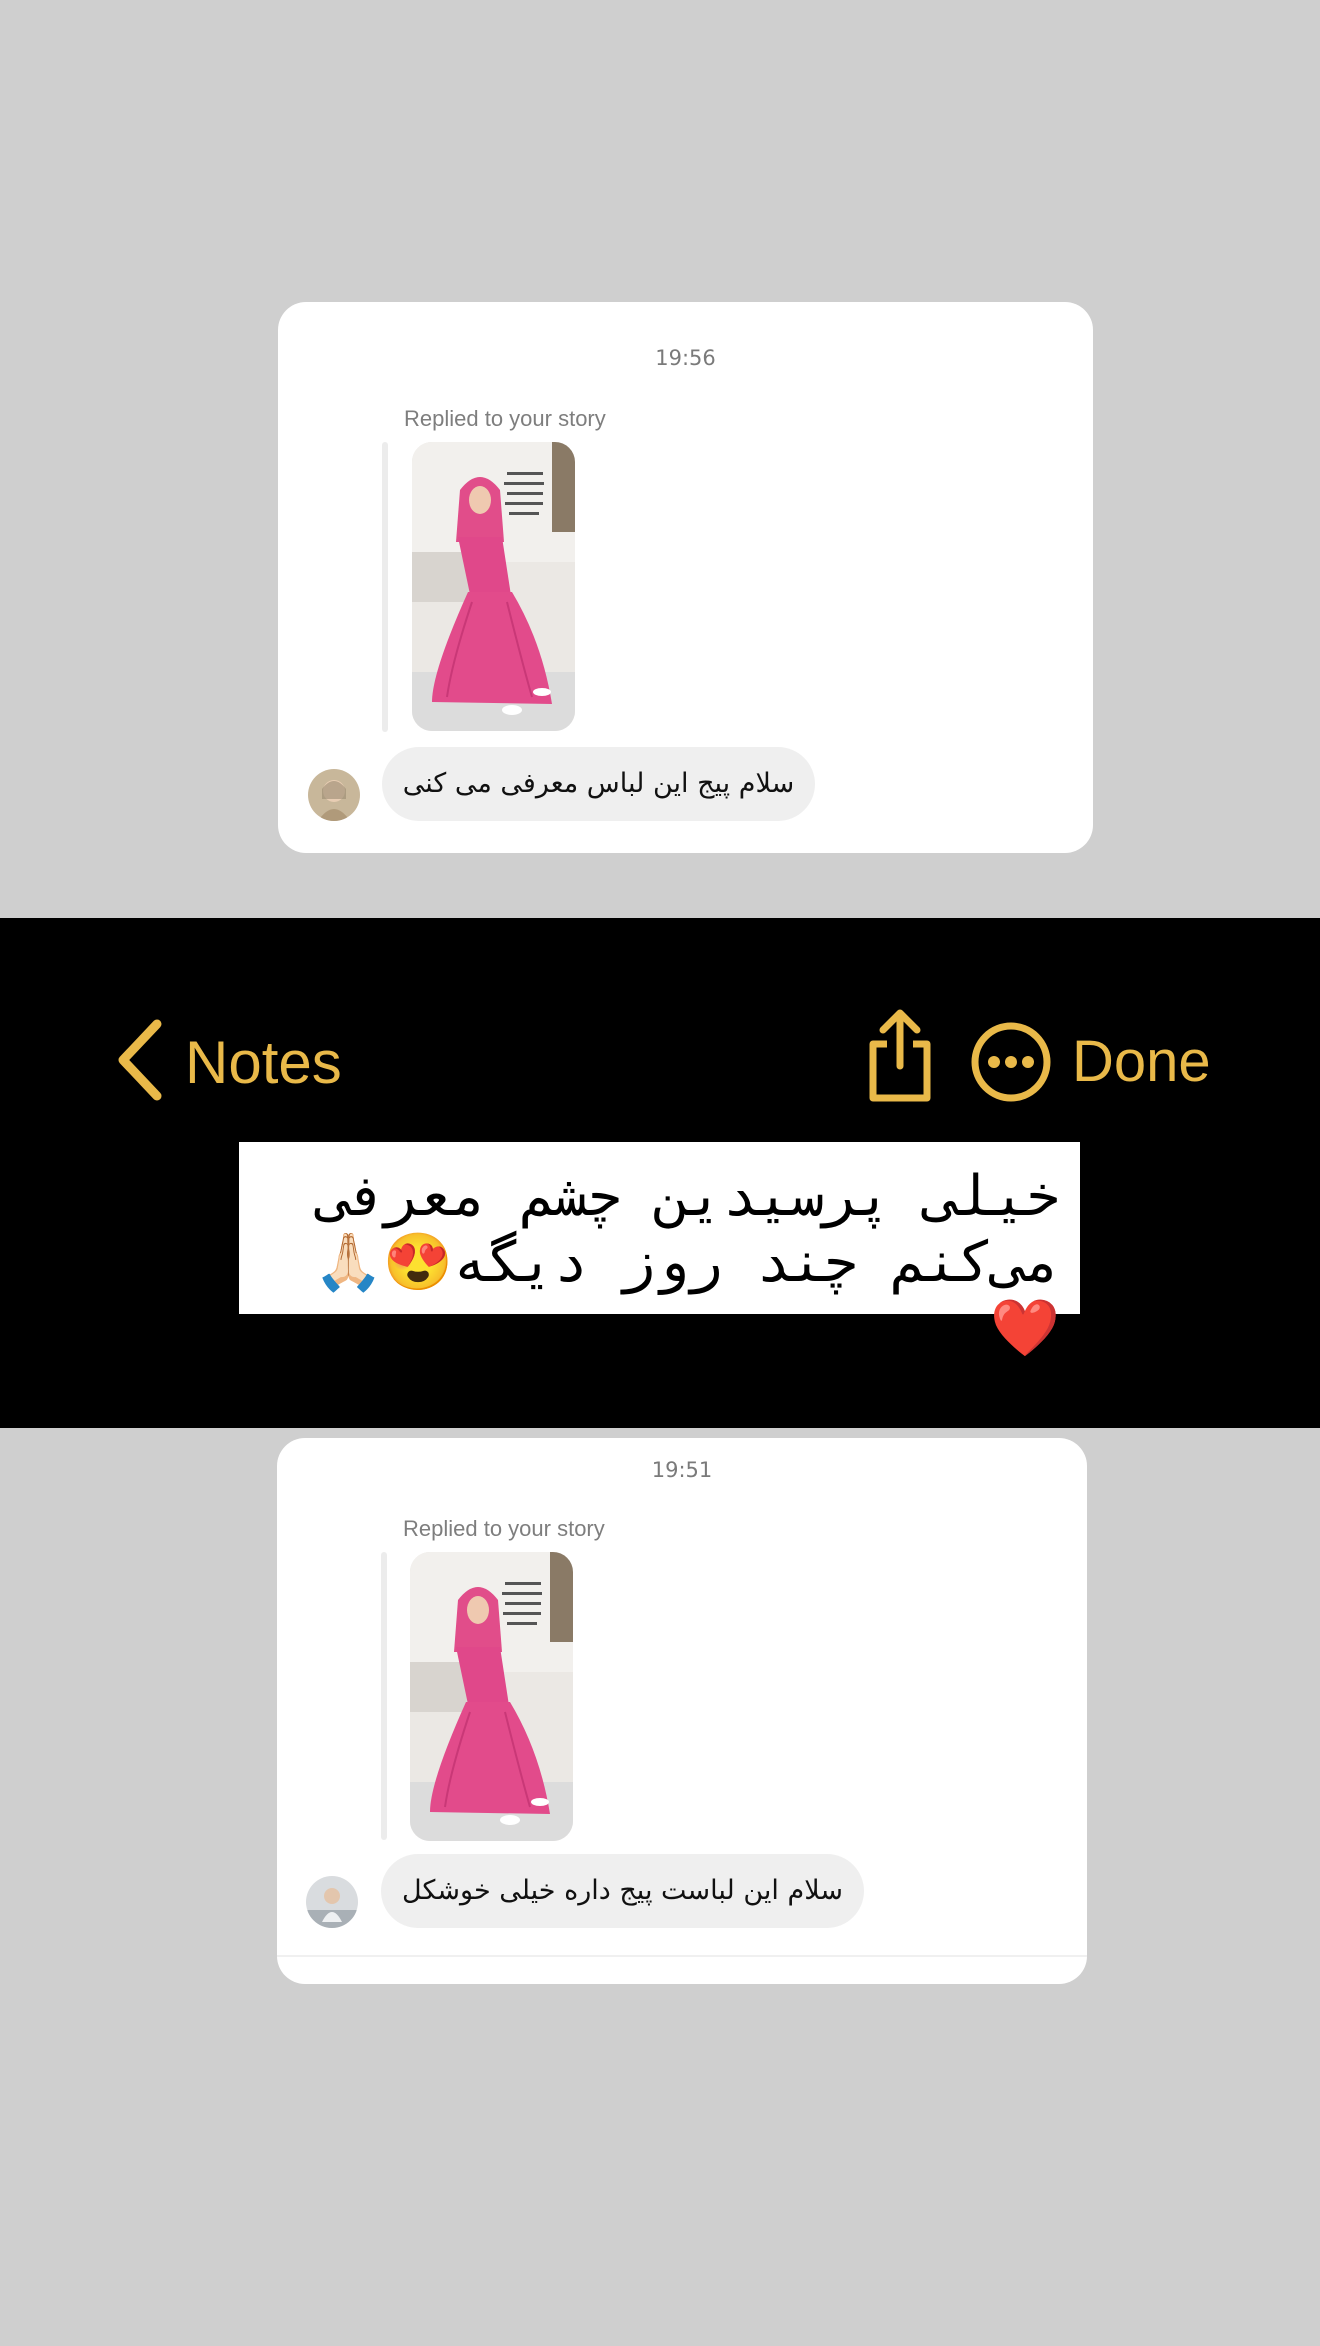 The height and width of the screenshot is (2346, 1320). I want to click on done-button: Done, so click(1141, 1062).